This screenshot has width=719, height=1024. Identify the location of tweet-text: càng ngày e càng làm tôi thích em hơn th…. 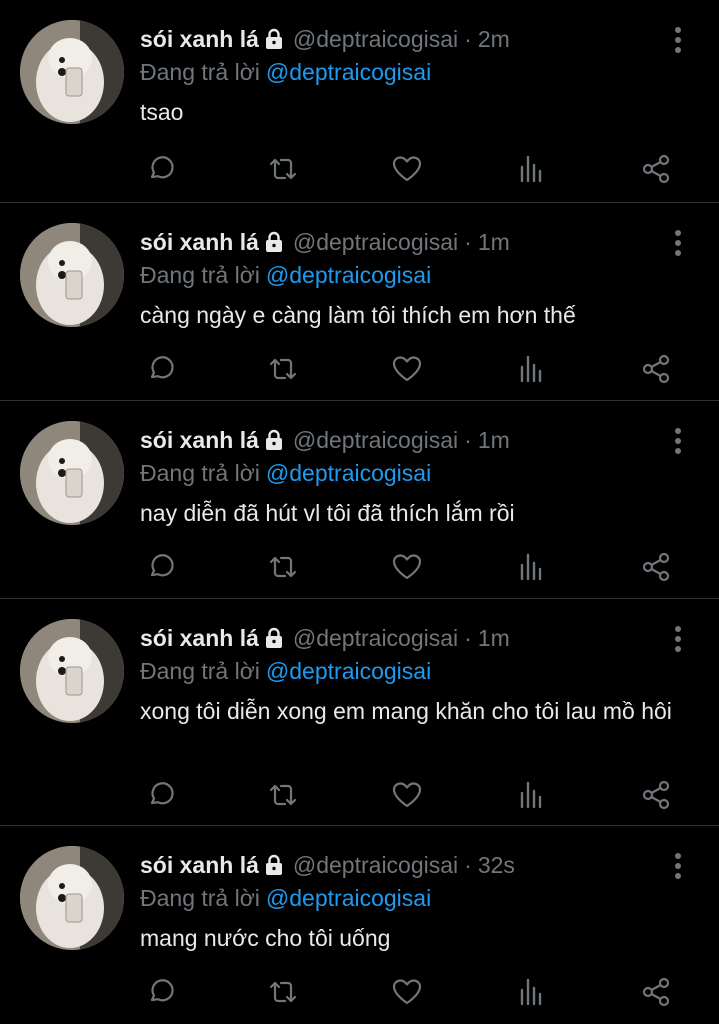
(358, 315).